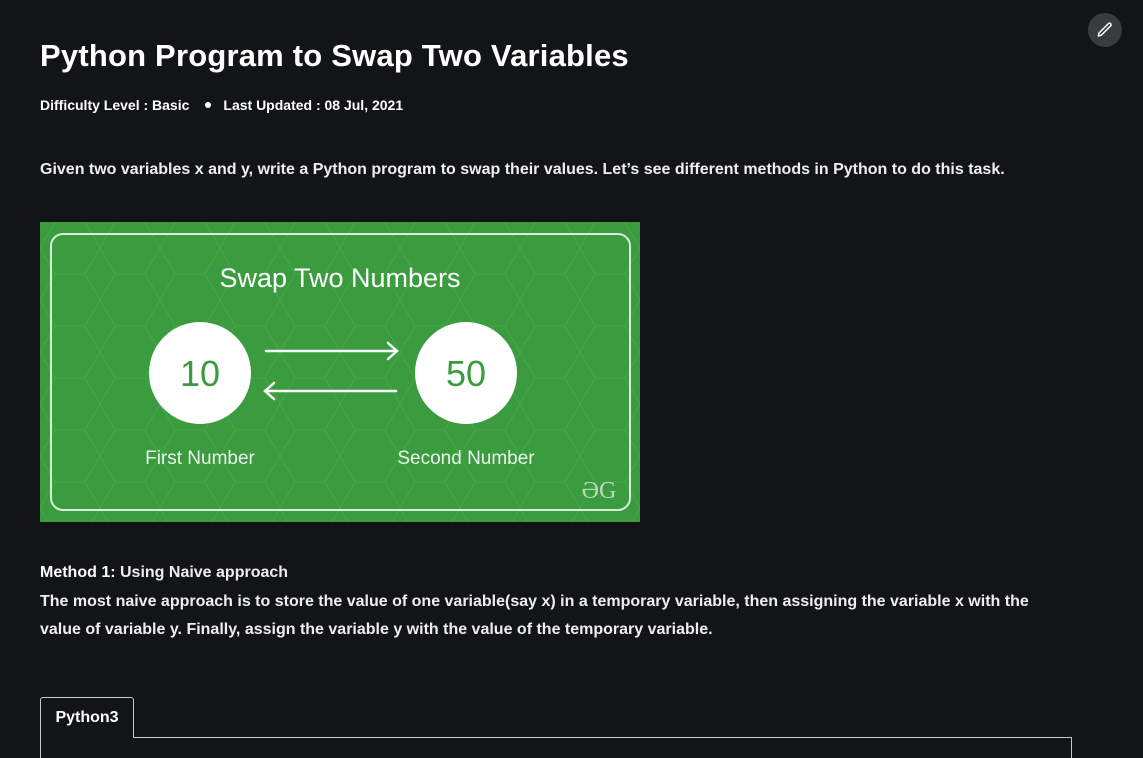 The height and width of the screenshot is (758, 1143). What do you see at coordinates (556, 727) in the screenshot?
I see `code-tabs: Python3` at bounding box center [556, 727].